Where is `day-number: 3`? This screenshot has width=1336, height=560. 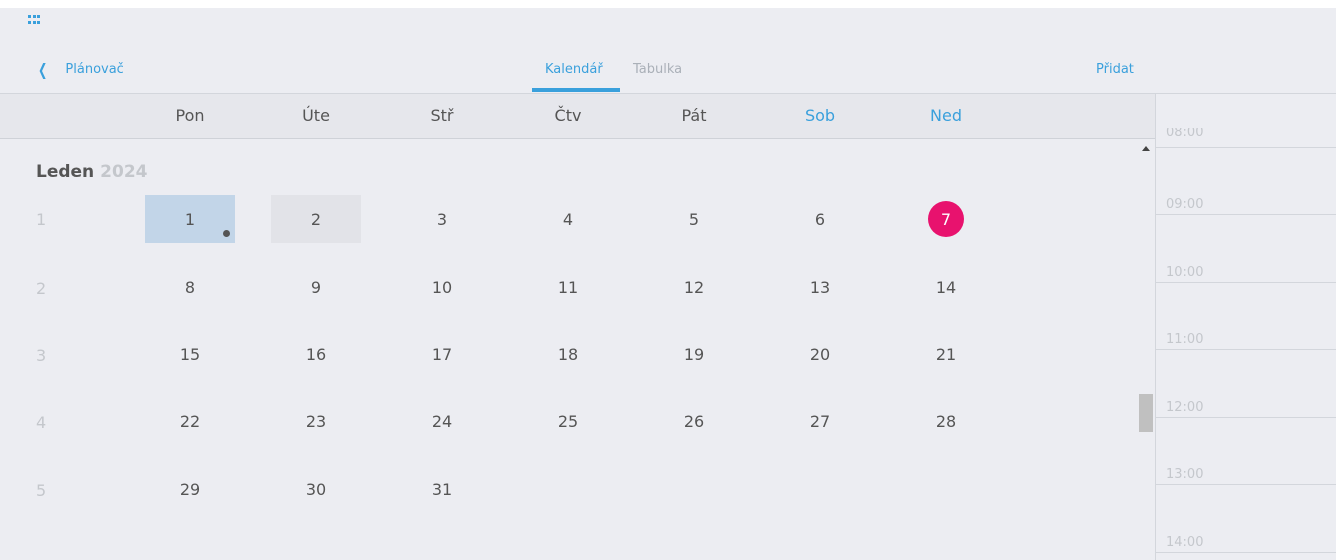 day-number: 3 is located at coordinates (442, 219).